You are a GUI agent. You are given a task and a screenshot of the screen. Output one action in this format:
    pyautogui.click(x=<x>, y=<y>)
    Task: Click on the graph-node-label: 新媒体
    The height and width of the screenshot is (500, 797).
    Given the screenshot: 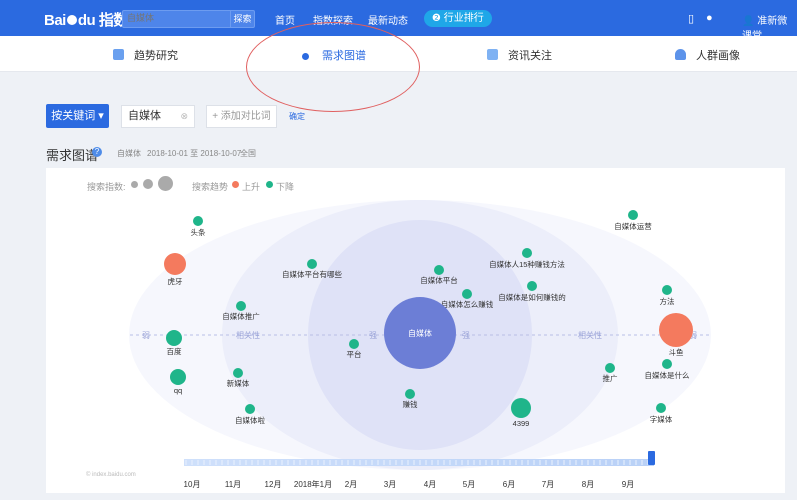 What is the action you would take?
    pyautogui.click(x=238, y=383)
    